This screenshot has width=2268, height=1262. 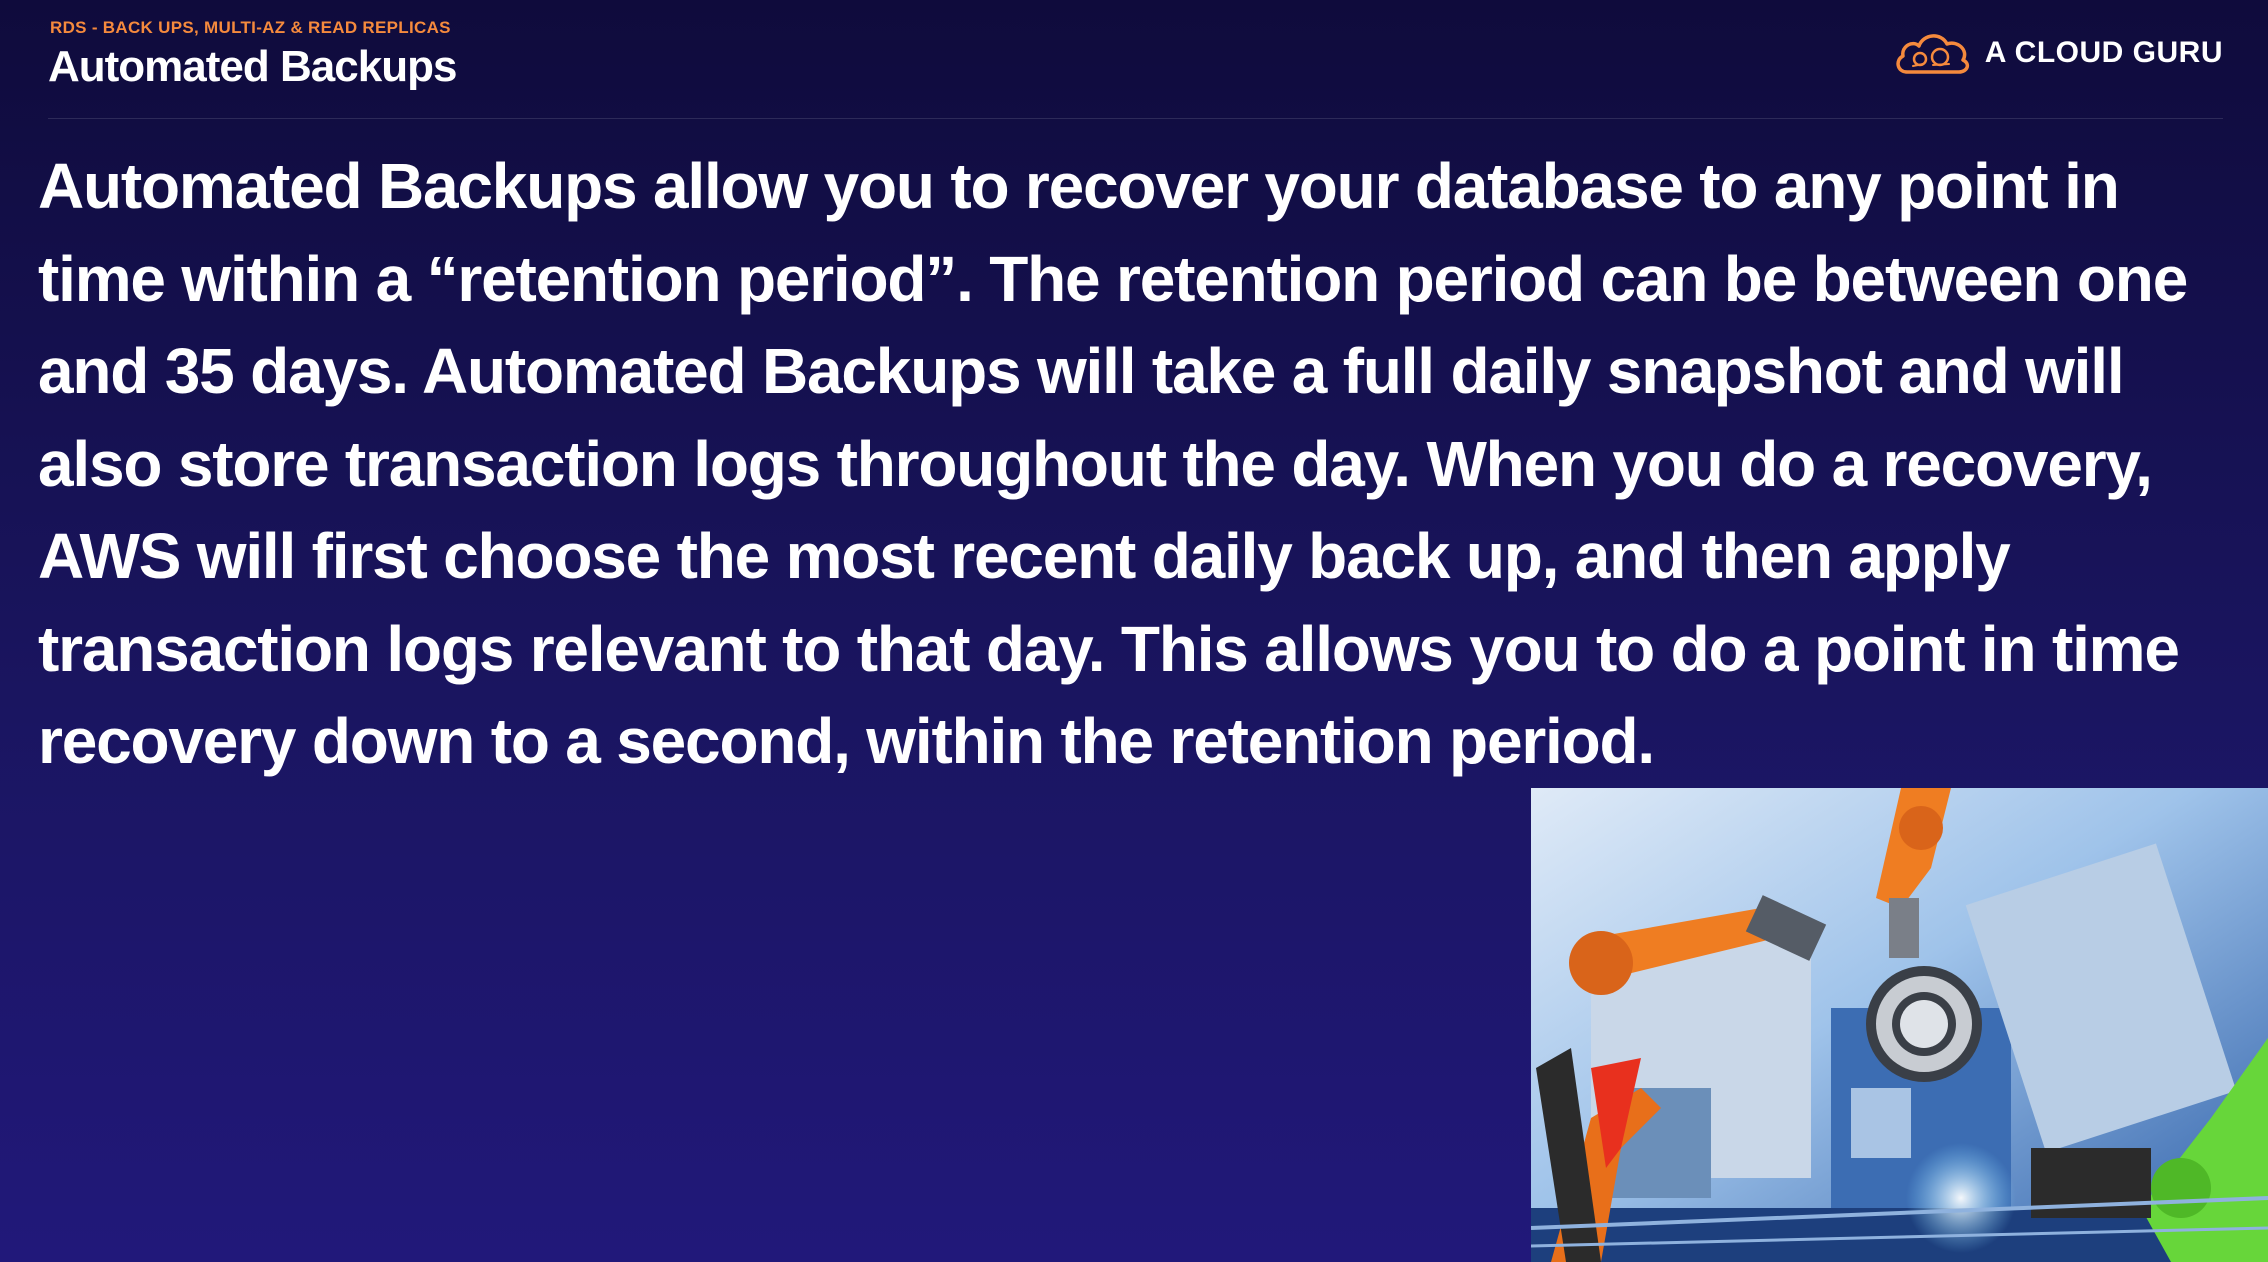 I want to click on industrial-robot-arms-photo, so click(x=1899, y=1025).